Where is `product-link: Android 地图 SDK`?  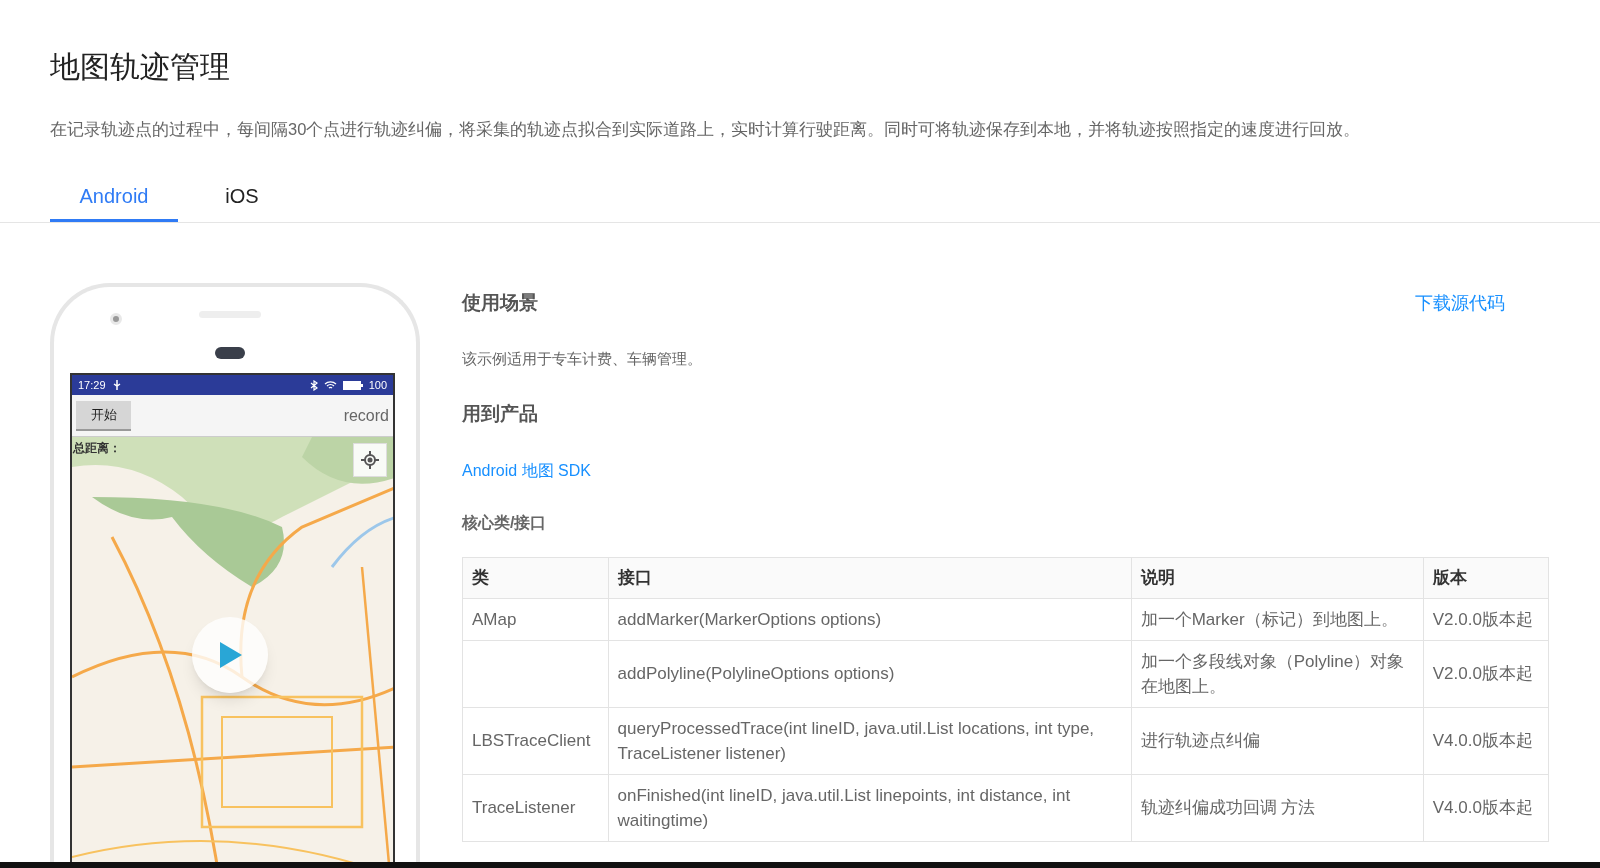 product-link: Android 地图 SDK is located at coordinates (526, 470).